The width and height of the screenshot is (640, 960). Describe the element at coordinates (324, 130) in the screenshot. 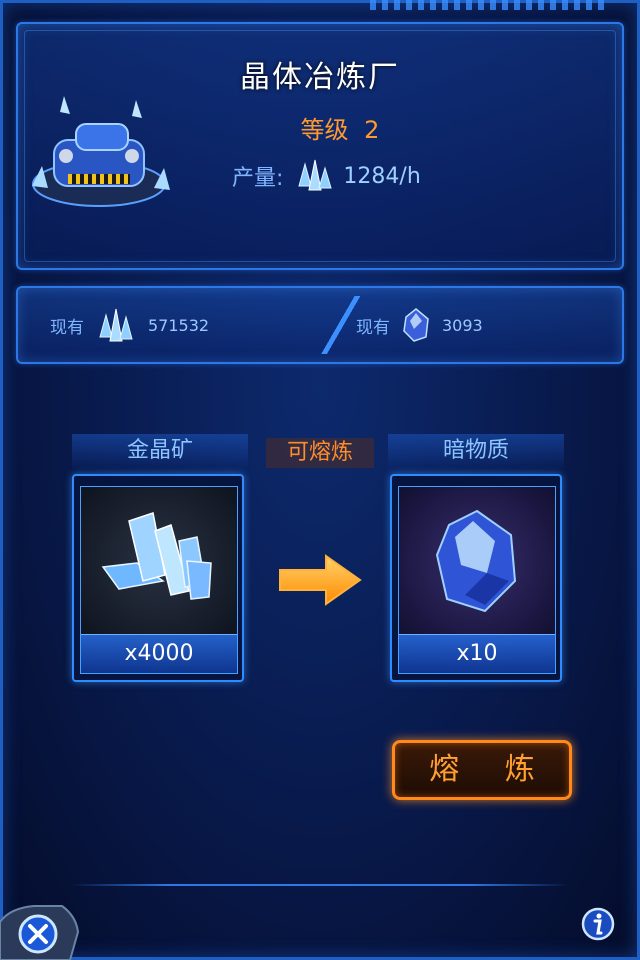

I see `level-label: 等级` at that location.